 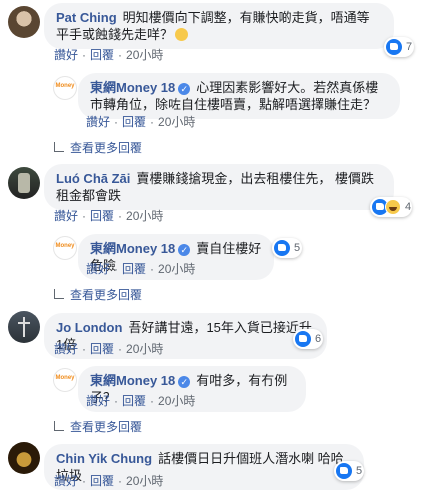 I want to click on comment-bubble: Pat Ching 明知樓價向下調整，有賺快啲走貨，唔通等平手或蝕錢先走咩？, so click(x=219, y=26).